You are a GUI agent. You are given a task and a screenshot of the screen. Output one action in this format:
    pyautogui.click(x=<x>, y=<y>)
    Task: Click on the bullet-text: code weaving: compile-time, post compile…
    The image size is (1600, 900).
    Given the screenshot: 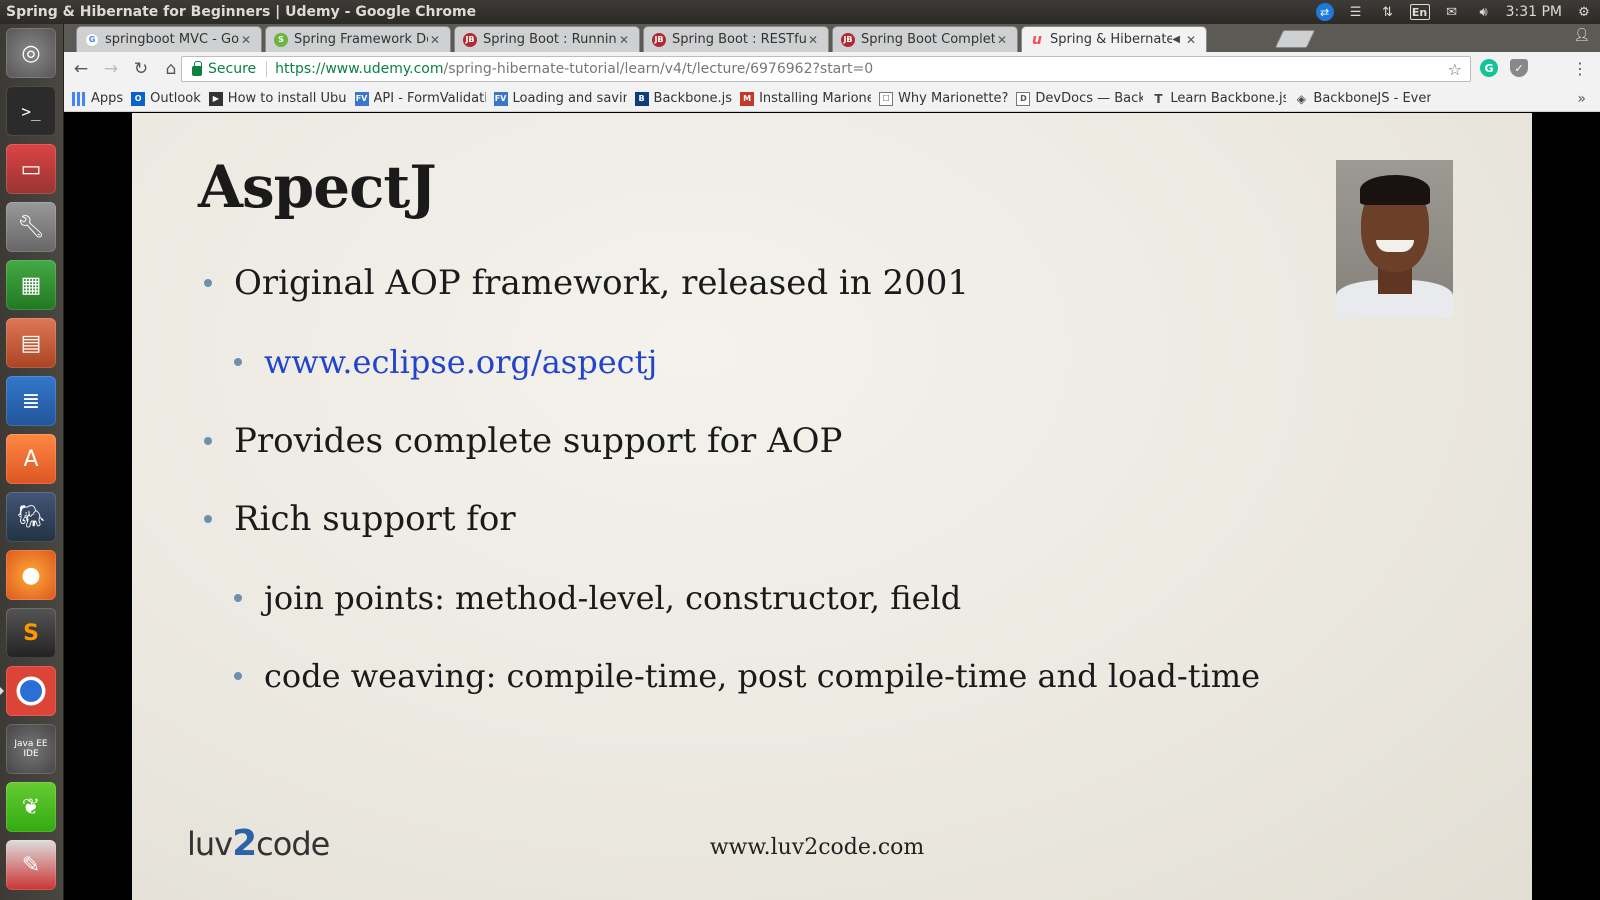 What is the action you would take?
    pyautogui.click(x=762, y=676)
    